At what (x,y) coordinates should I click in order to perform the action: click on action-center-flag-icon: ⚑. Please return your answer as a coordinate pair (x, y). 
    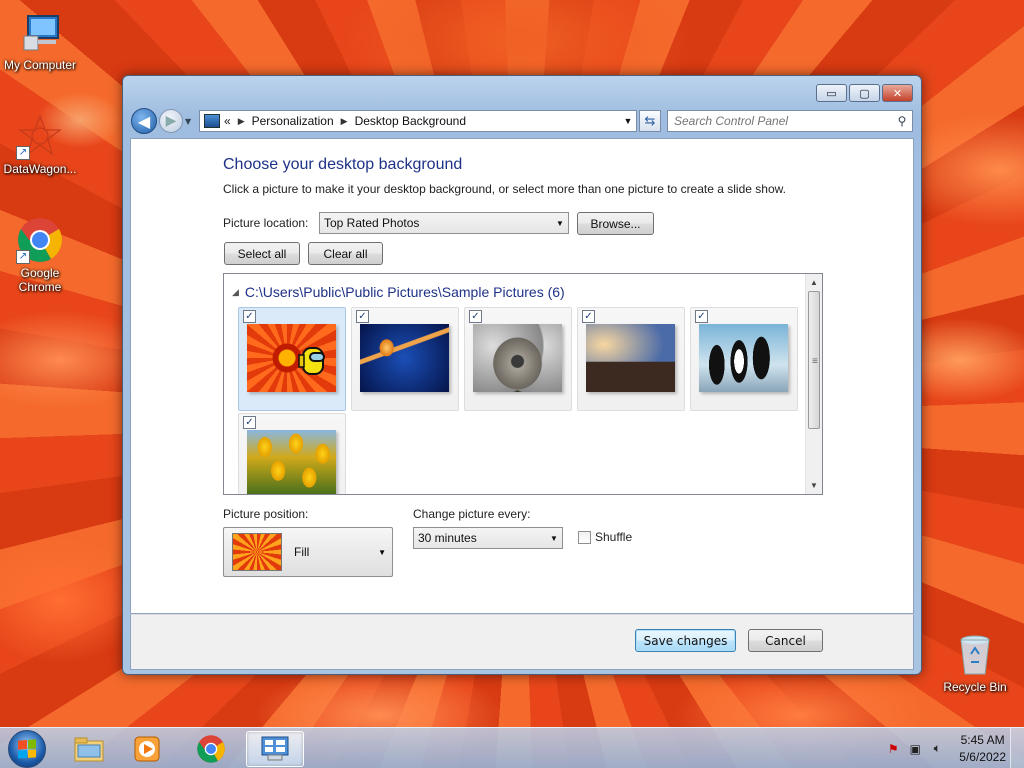
    Looking at the image, I should click on (893, 749).